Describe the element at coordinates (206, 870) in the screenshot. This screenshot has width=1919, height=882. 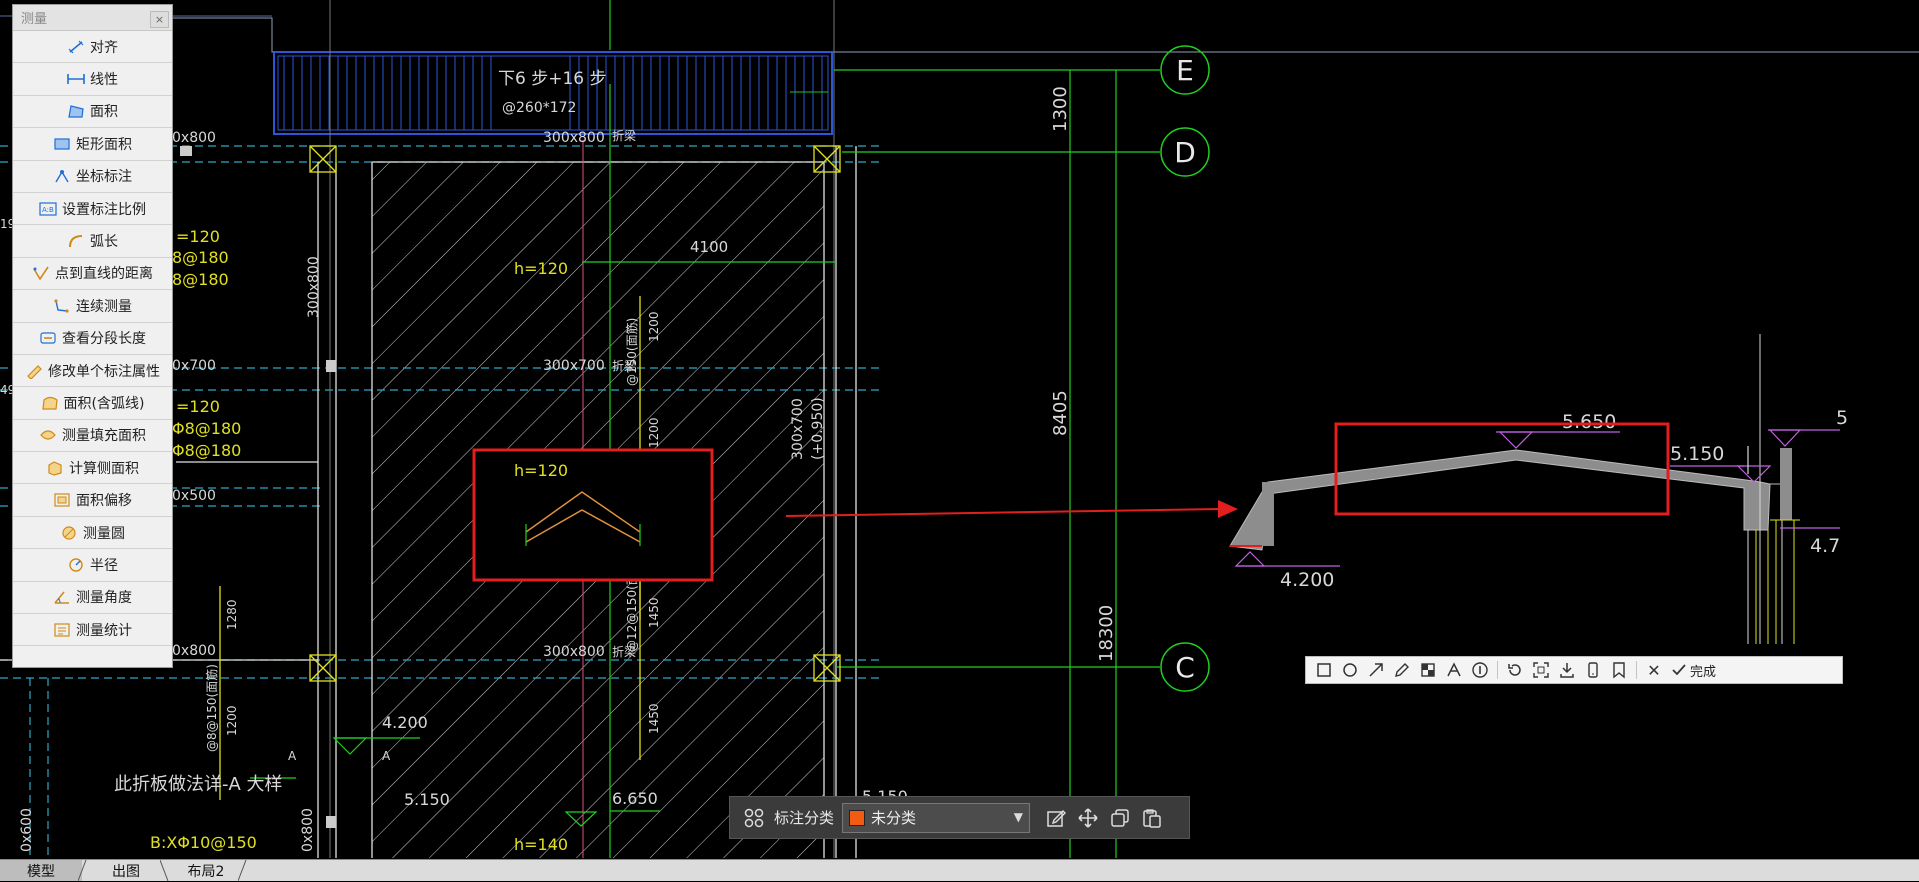
I see `tab-layout2: 布局2` at that location.